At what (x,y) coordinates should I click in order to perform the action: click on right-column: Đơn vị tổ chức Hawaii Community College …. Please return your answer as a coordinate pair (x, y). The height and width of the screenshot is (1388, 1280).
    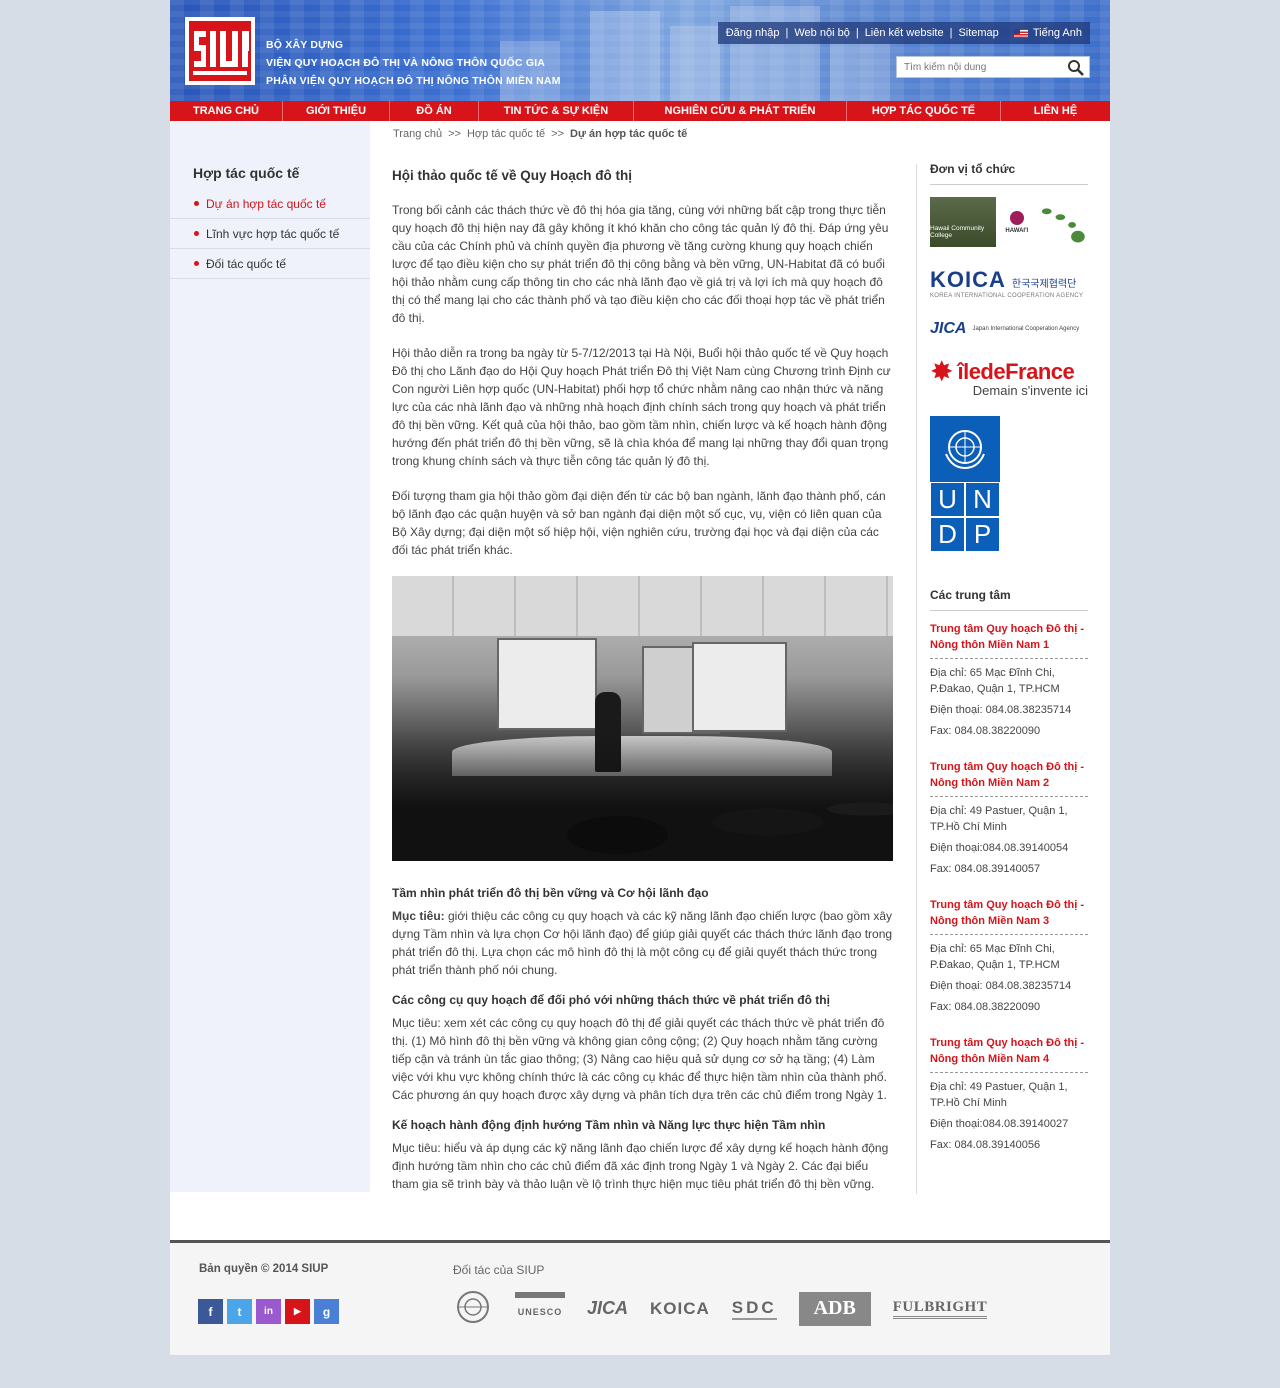
    Looking at the image, I should click on (1009, 667).